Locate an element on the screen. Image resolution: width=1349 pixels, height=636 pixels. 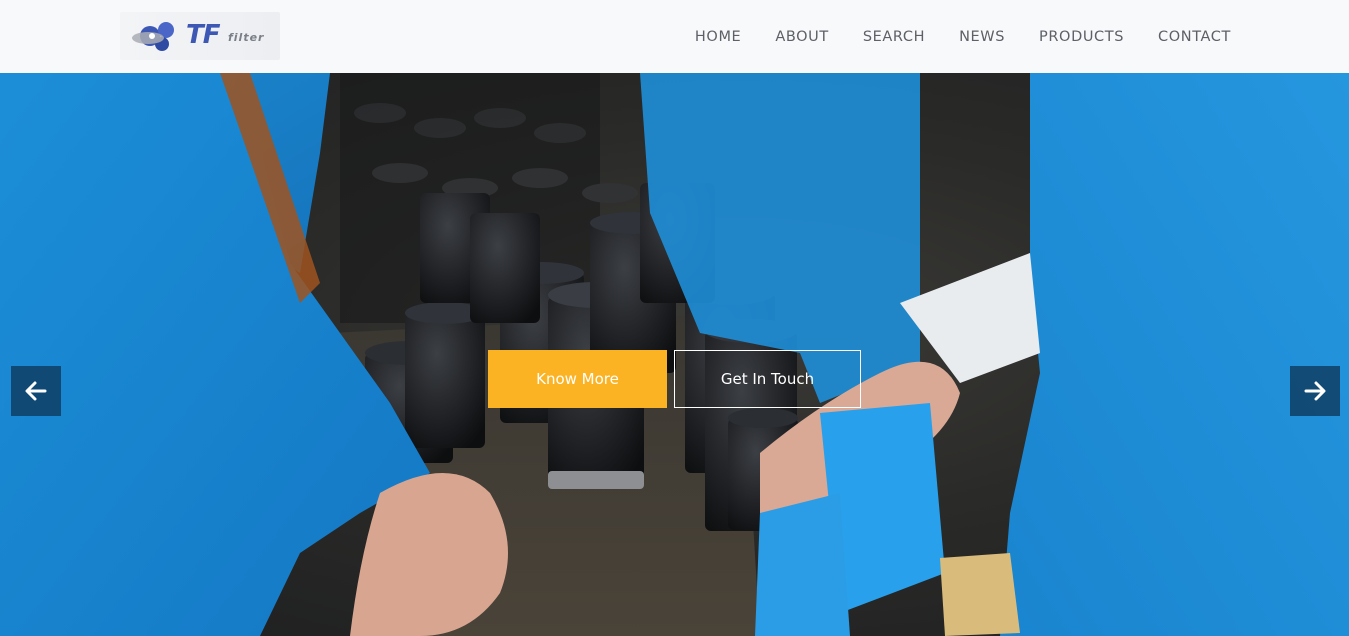
nav-contact: CONTACT is located at coordinates (1194, 37).